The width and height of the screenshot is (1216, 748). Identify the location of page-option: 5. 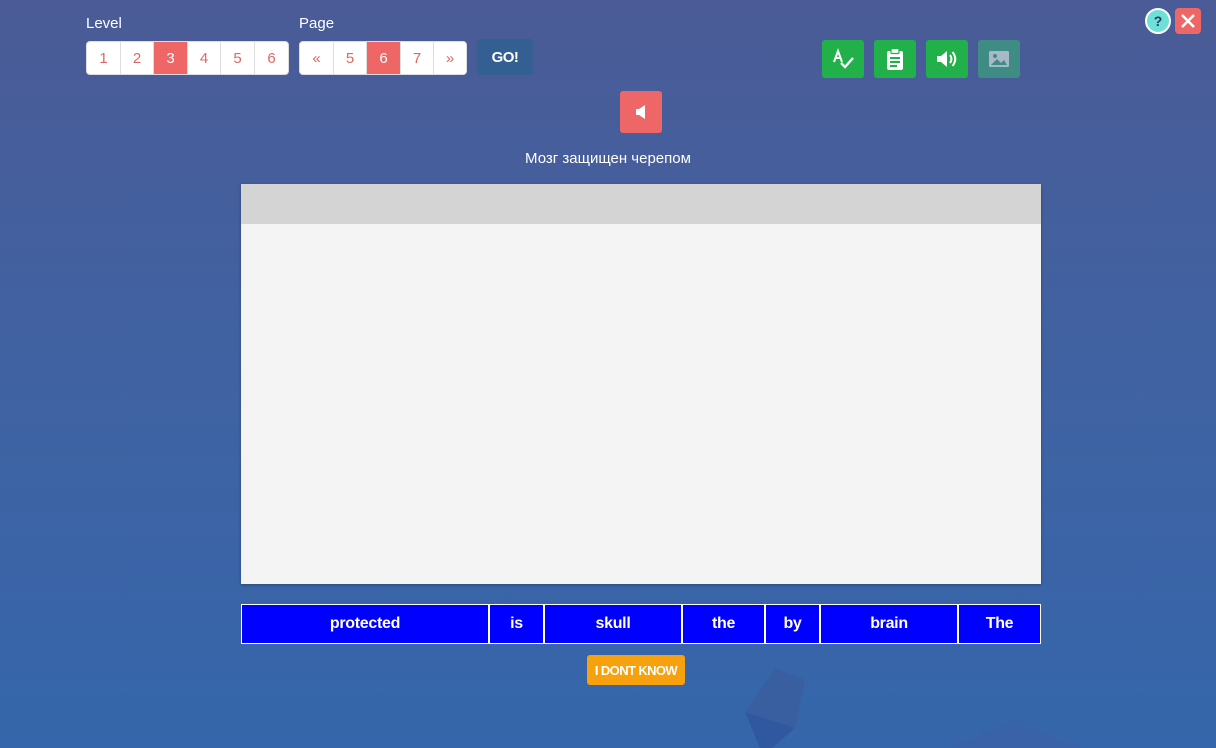
(350, 58).